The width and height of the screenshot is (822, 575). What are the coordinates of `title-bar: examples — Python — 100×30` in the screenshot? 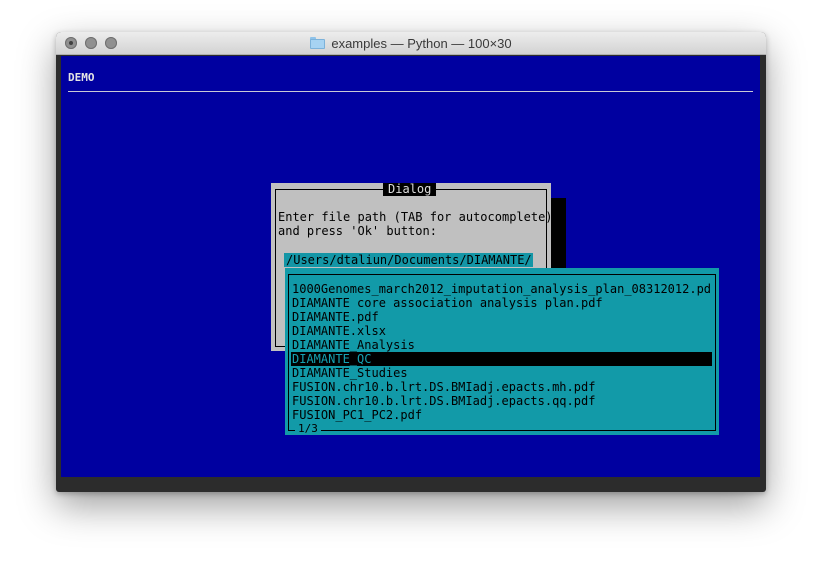 It's located at (411, 43).